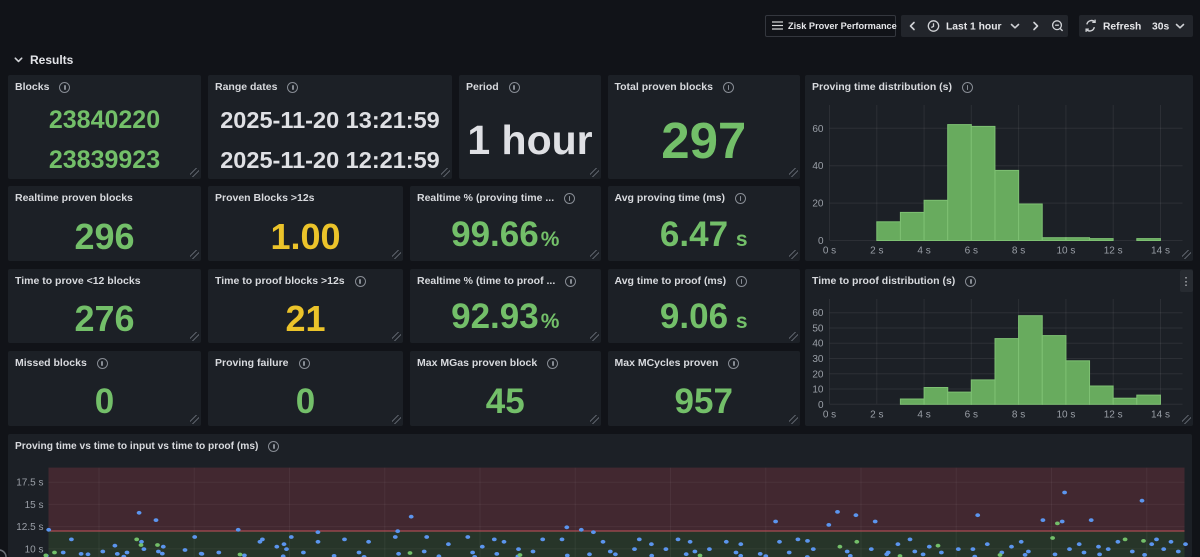 This screenshot has height=557, width=1200. I want to click on svg-text: Last 1 hour, so click(974, 26).